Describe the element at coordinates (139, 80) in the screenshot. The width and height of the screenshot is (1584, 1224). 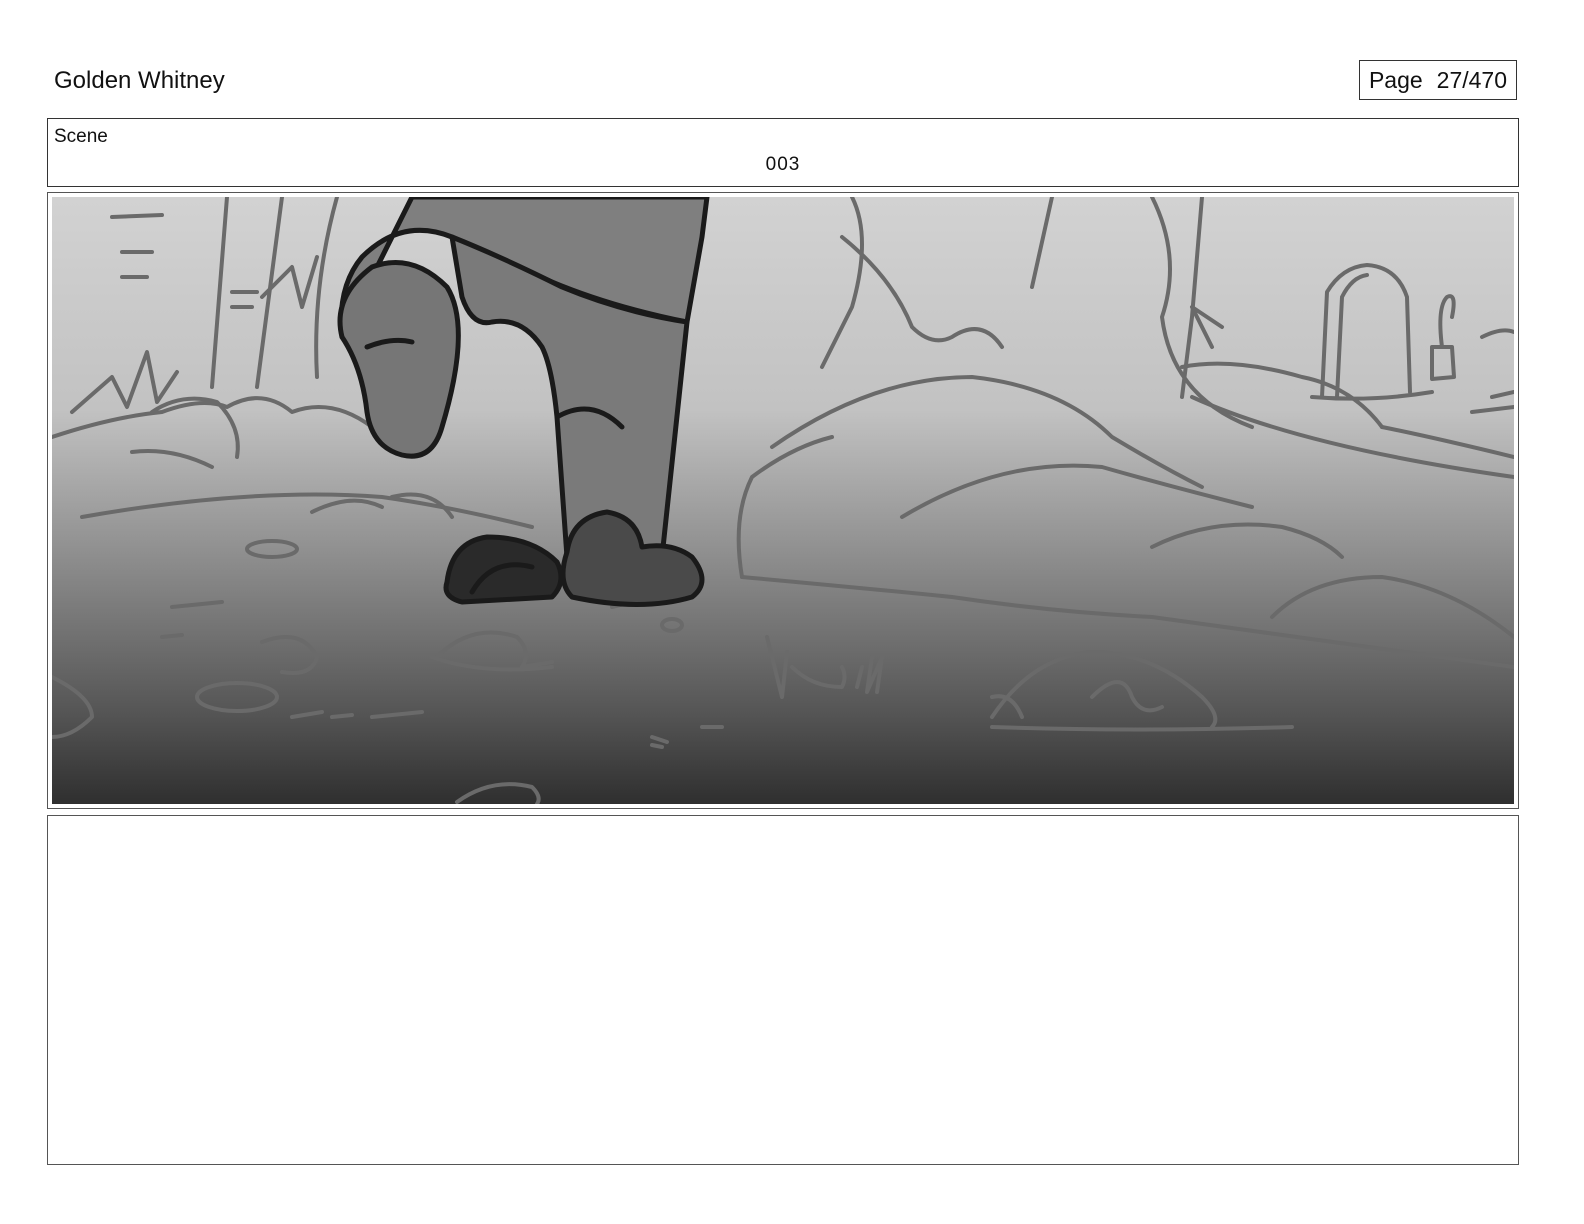
I see `project-title: Golden Whitney` at that location.